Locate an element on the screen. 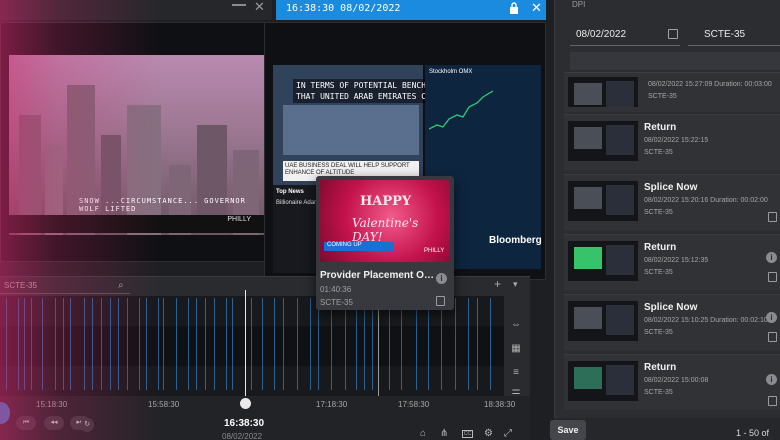  event-type-select: SCTE-35 is located at coordinates (734, 35).